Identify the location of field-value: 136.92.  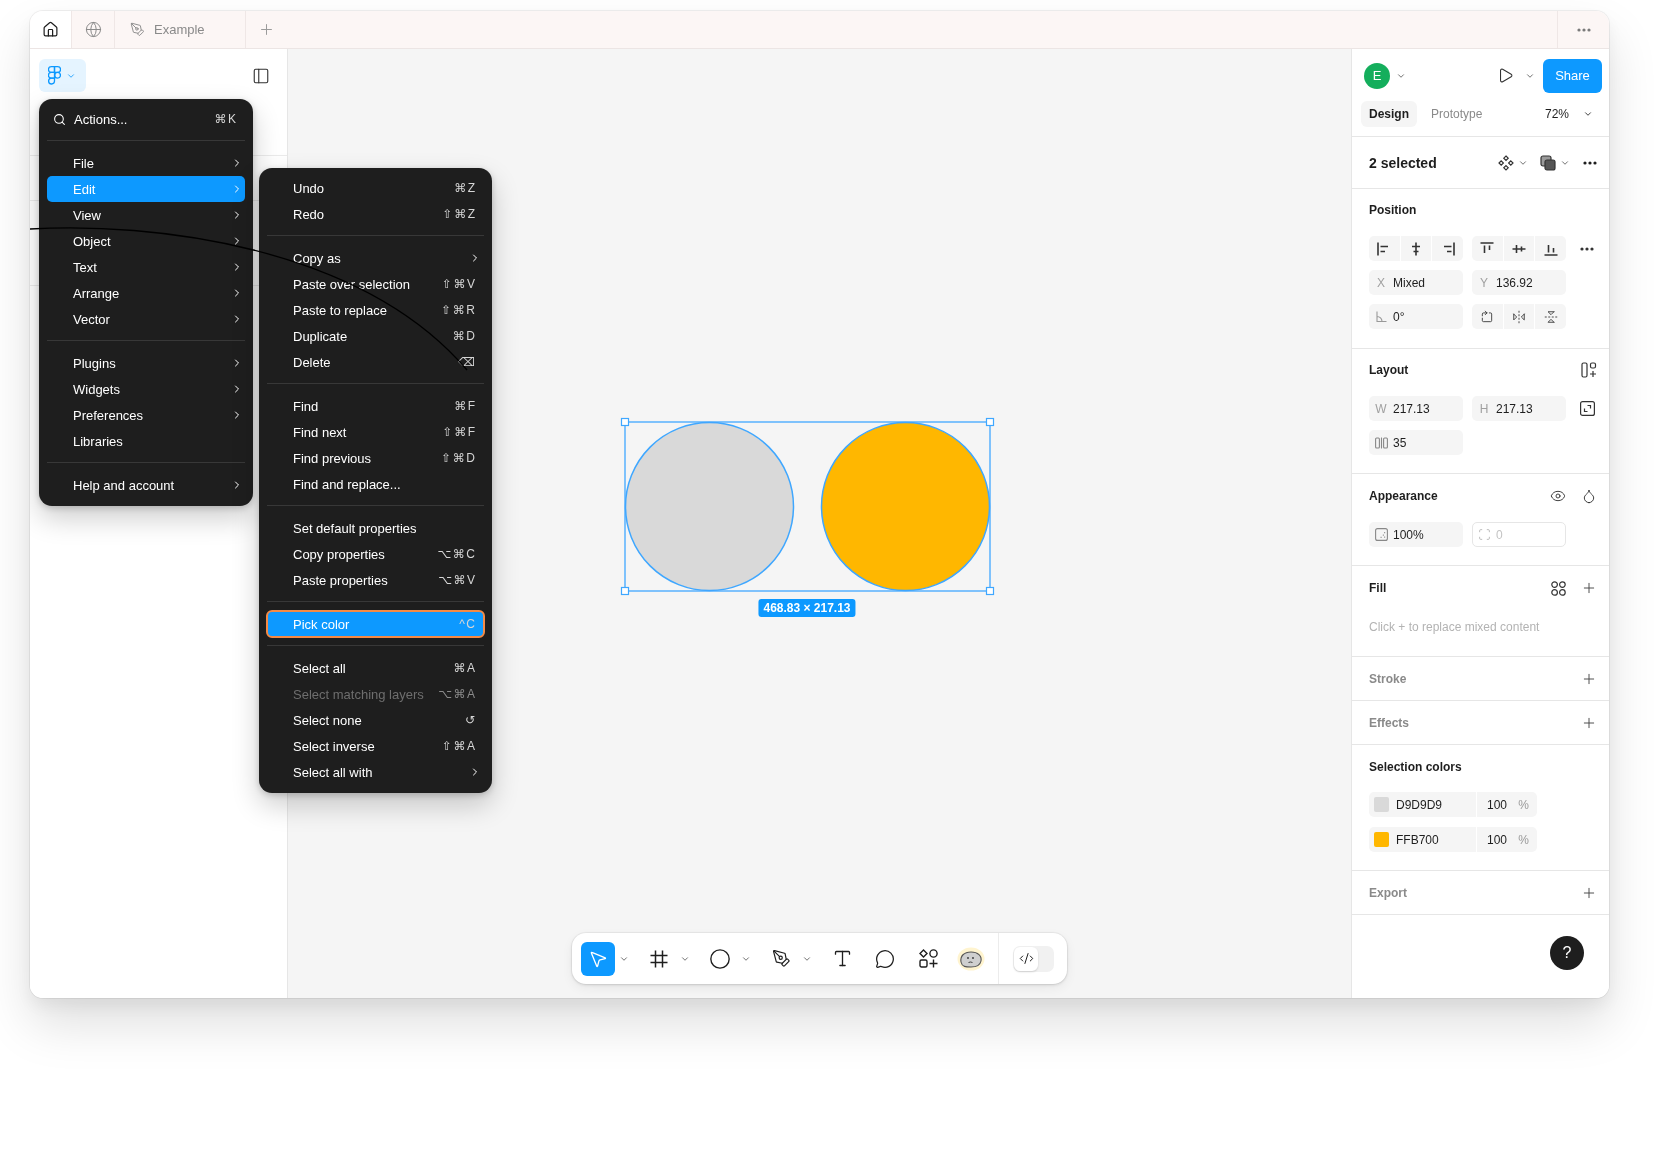
(1514, 282).